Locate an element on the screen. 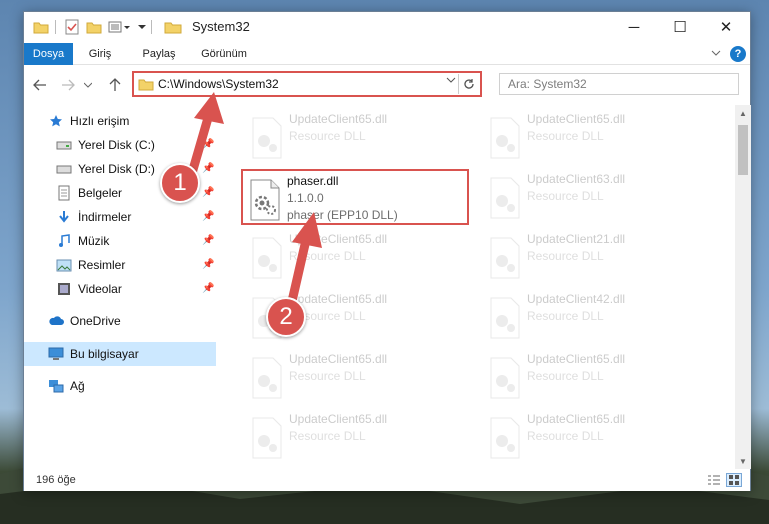 The height and width of the screenshot is (524, 769). window-title: System32 is located at coordinates (221, 26).